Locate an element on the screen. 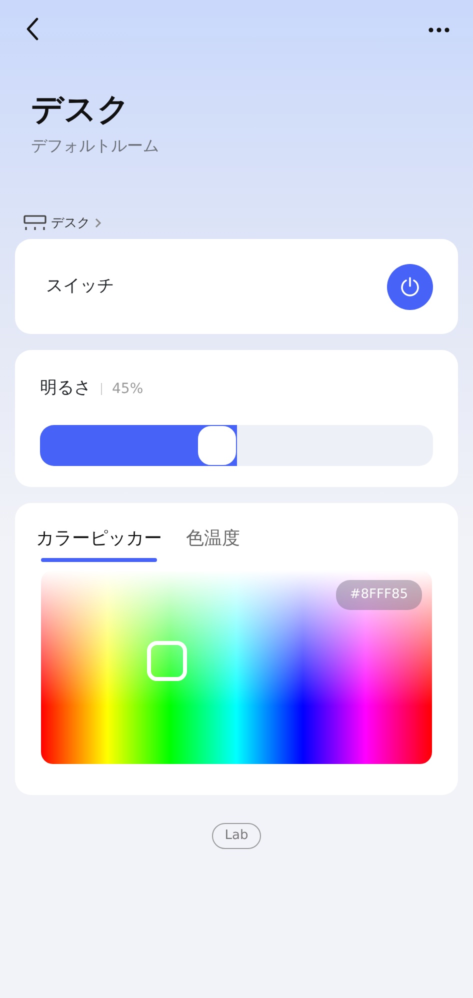 The height and width of the screenshot is (998, 473). brightness-slider is located at coordinates (236, 445).